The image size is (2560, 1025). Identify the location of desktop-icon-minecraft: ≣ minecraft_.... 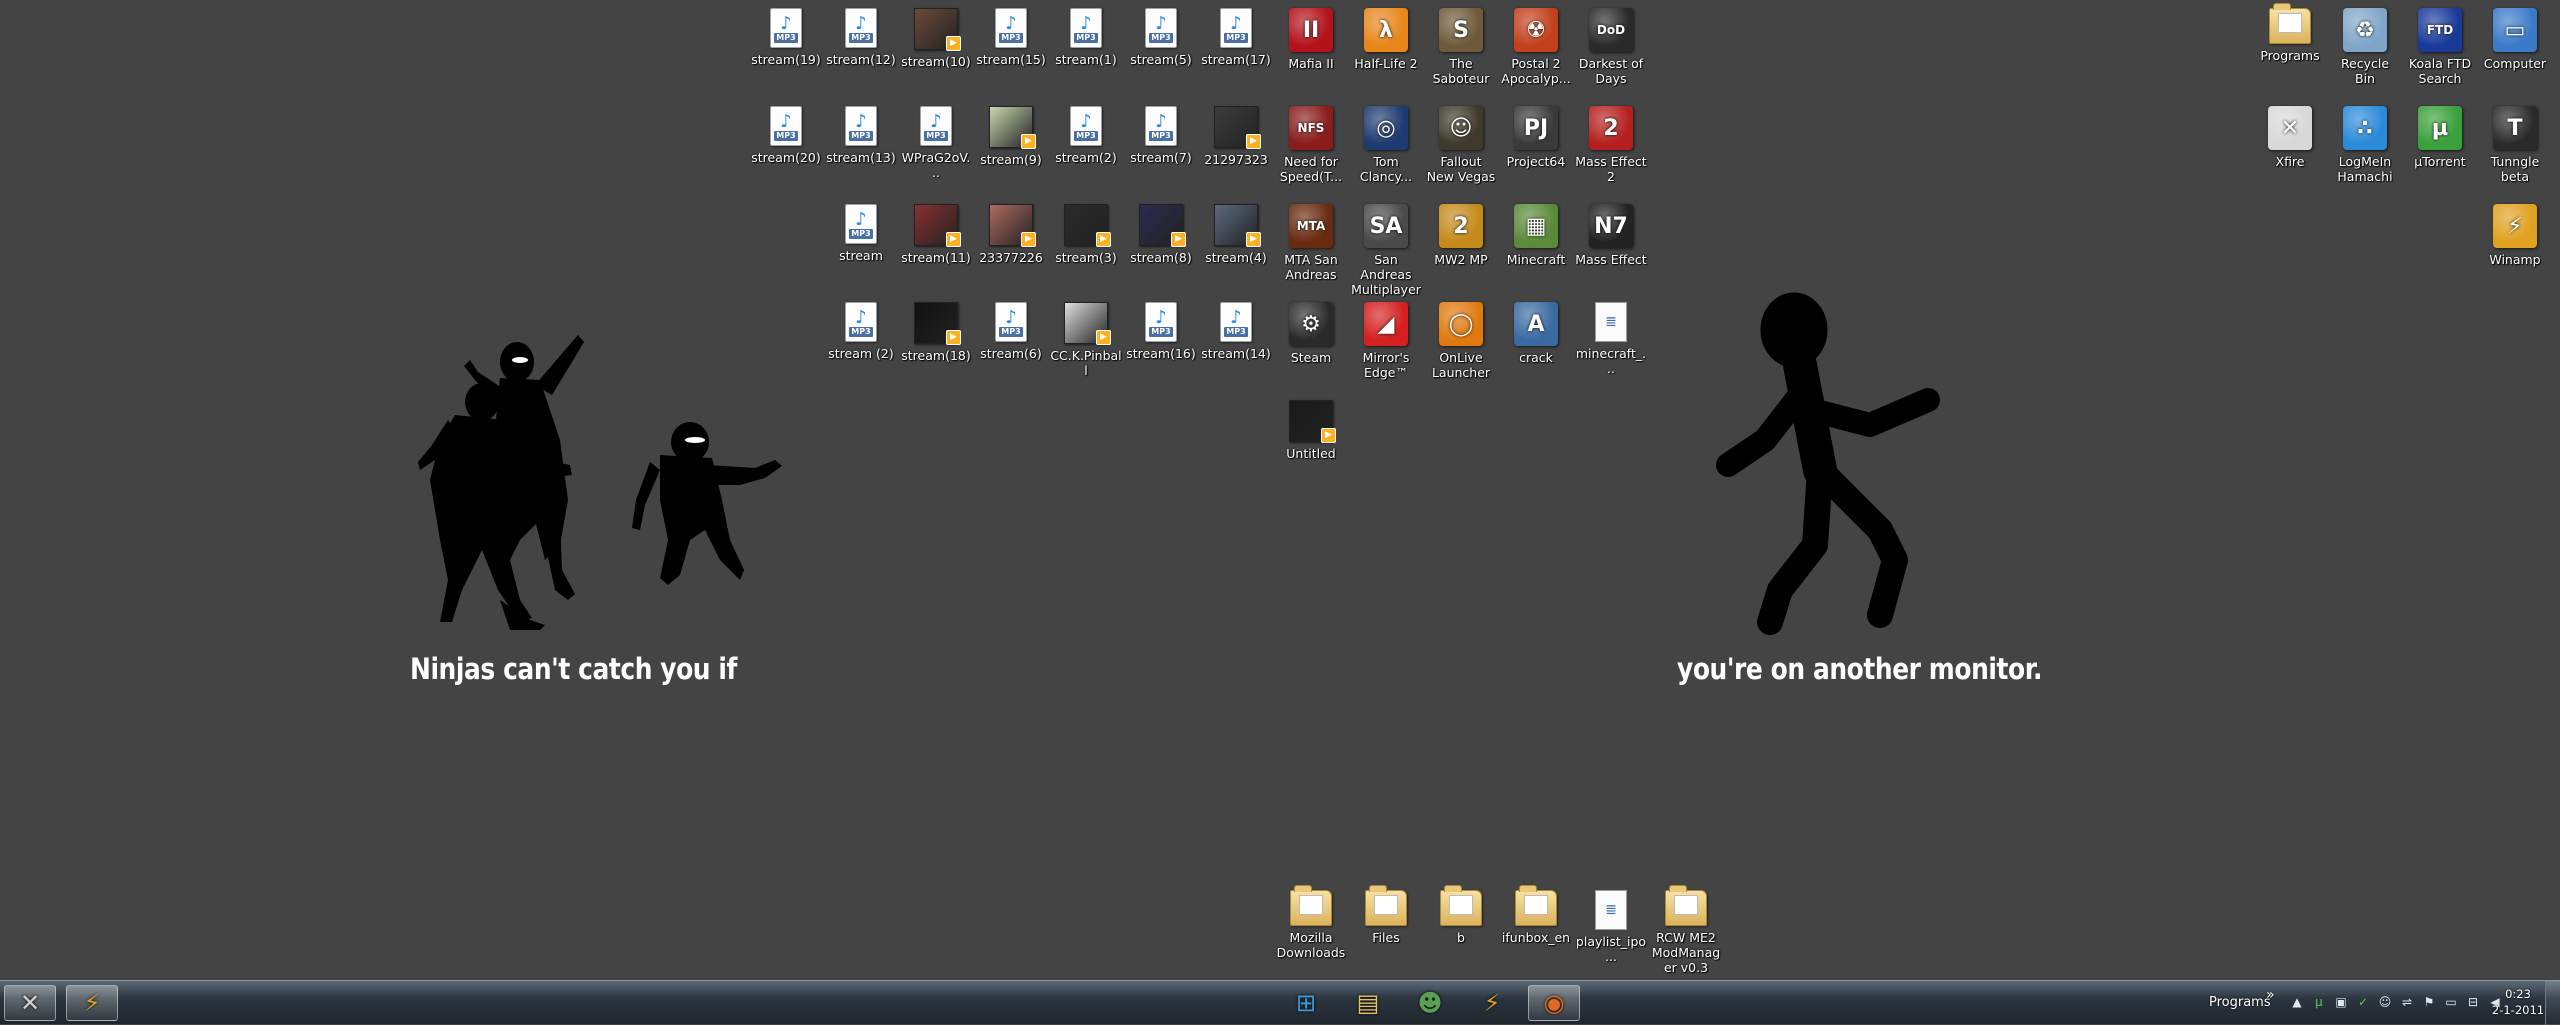
(1611, 336).